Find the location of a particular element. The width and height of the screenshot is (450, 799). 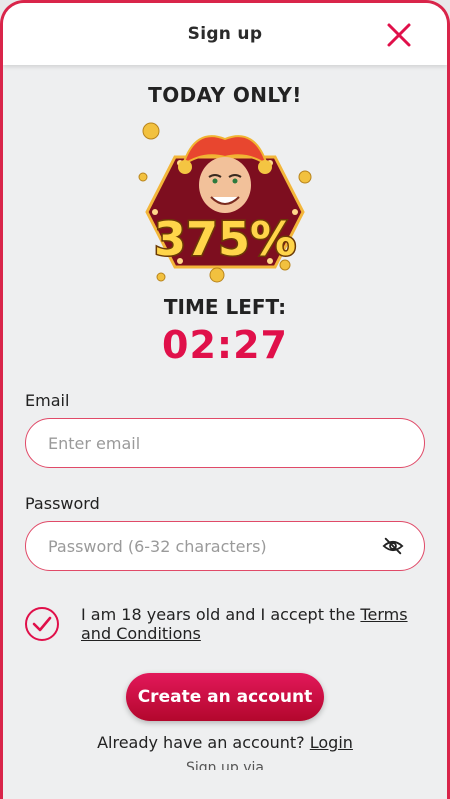

email-field is located at coordinates (225, 443).